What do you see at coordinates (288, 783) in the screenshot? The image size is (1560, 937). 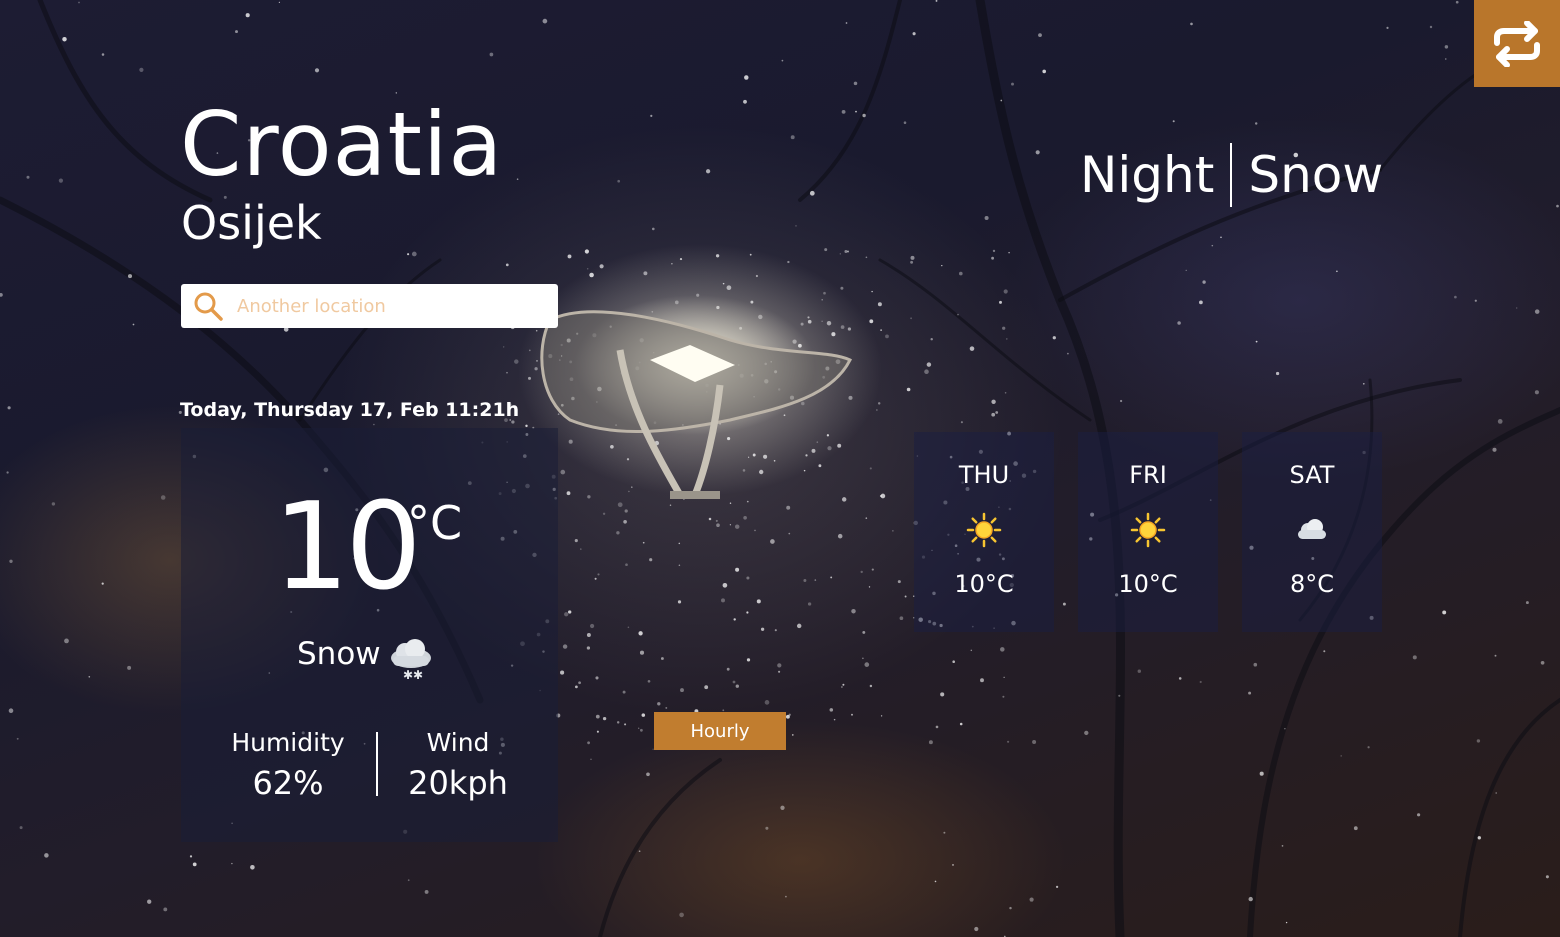 I see `humidity-value: 62%` at bounding box center [288, 783].